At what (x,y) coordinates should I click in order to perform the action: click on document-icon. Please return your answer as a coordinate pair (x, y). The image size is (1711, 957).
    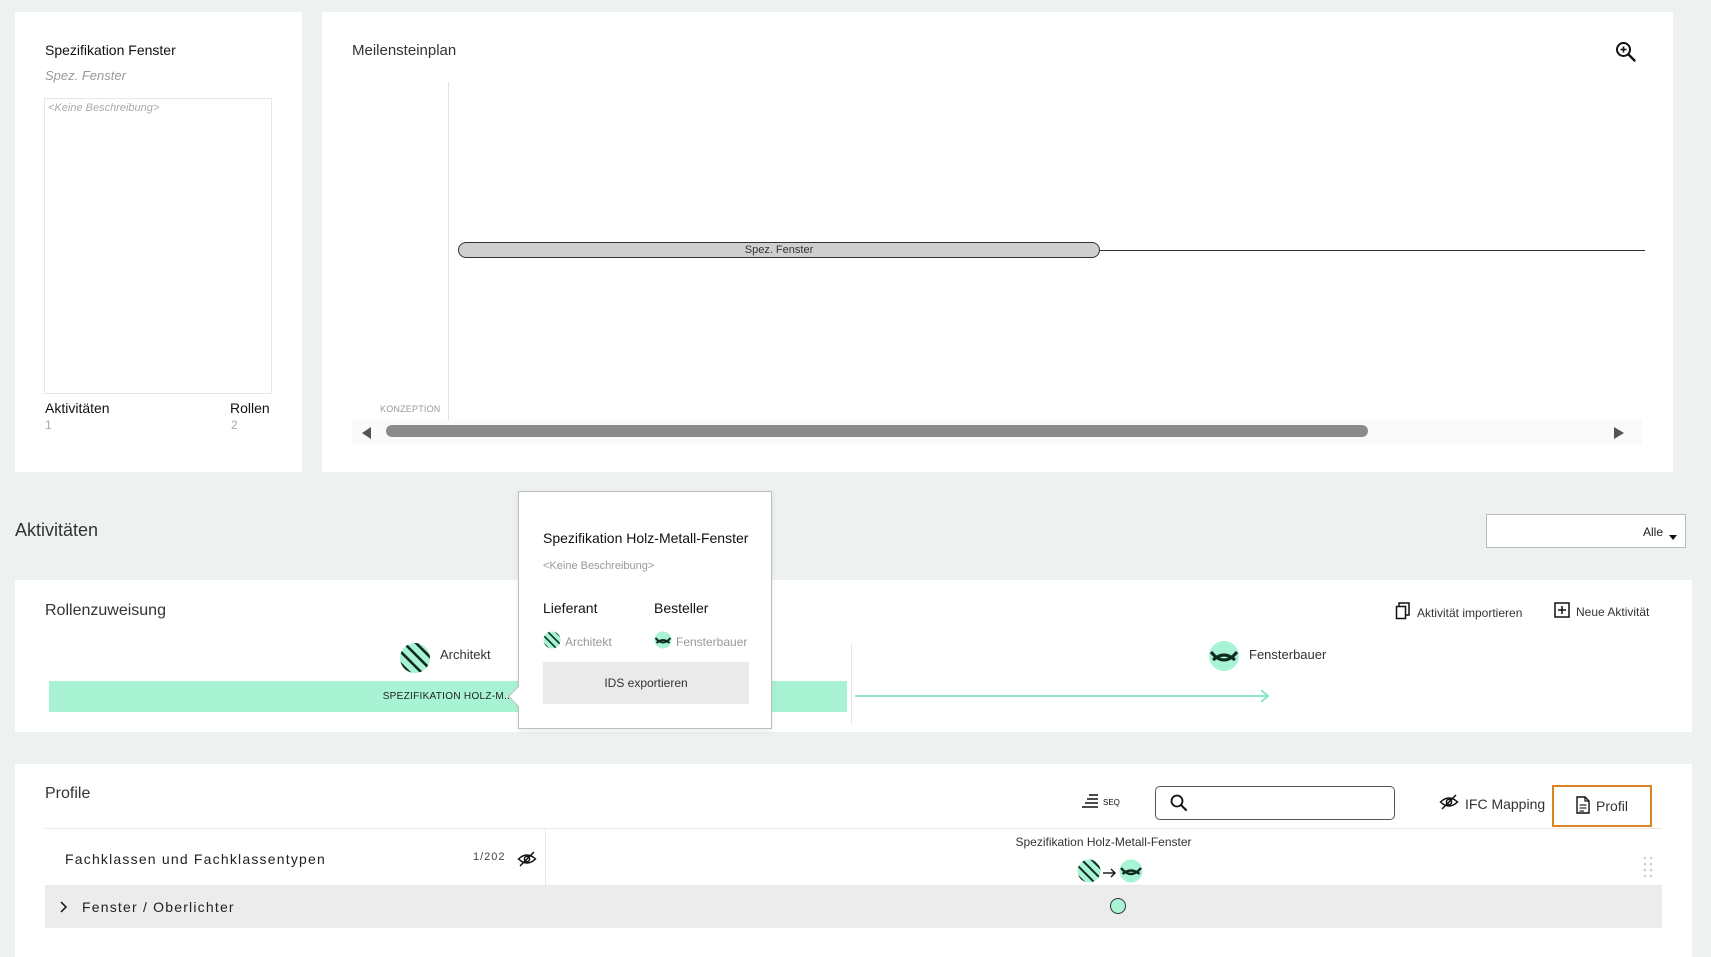
    Looking at the image, I should click on (1583, 806).